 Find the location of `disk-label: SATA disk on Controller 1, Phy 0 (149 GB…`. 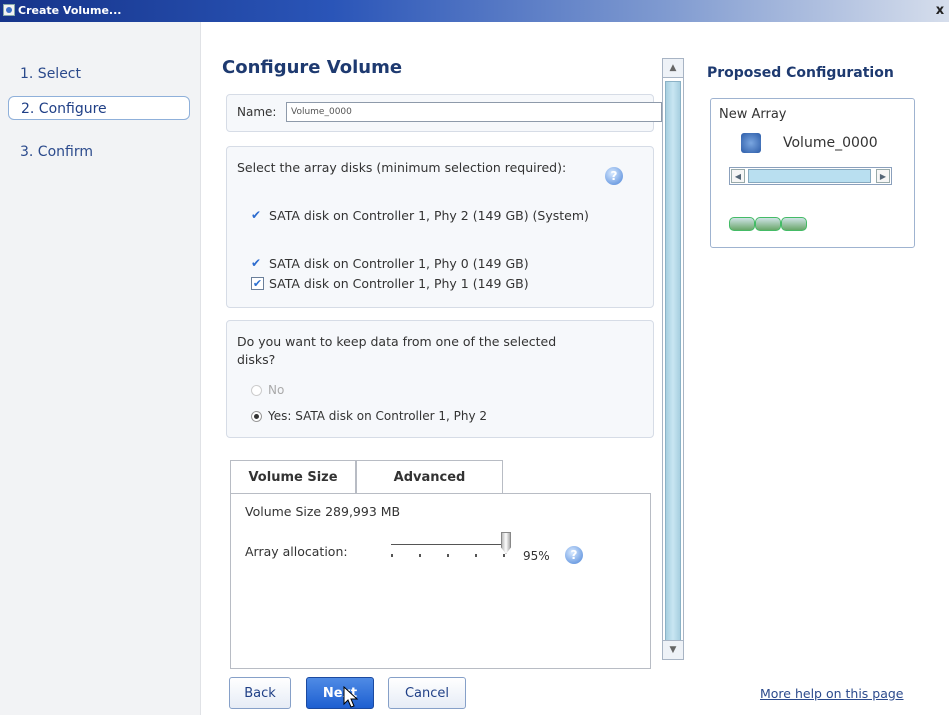

disk-label: SATA disk on Controller 1, Phy 0 (149 GB… is located at coordinates (399, 263).